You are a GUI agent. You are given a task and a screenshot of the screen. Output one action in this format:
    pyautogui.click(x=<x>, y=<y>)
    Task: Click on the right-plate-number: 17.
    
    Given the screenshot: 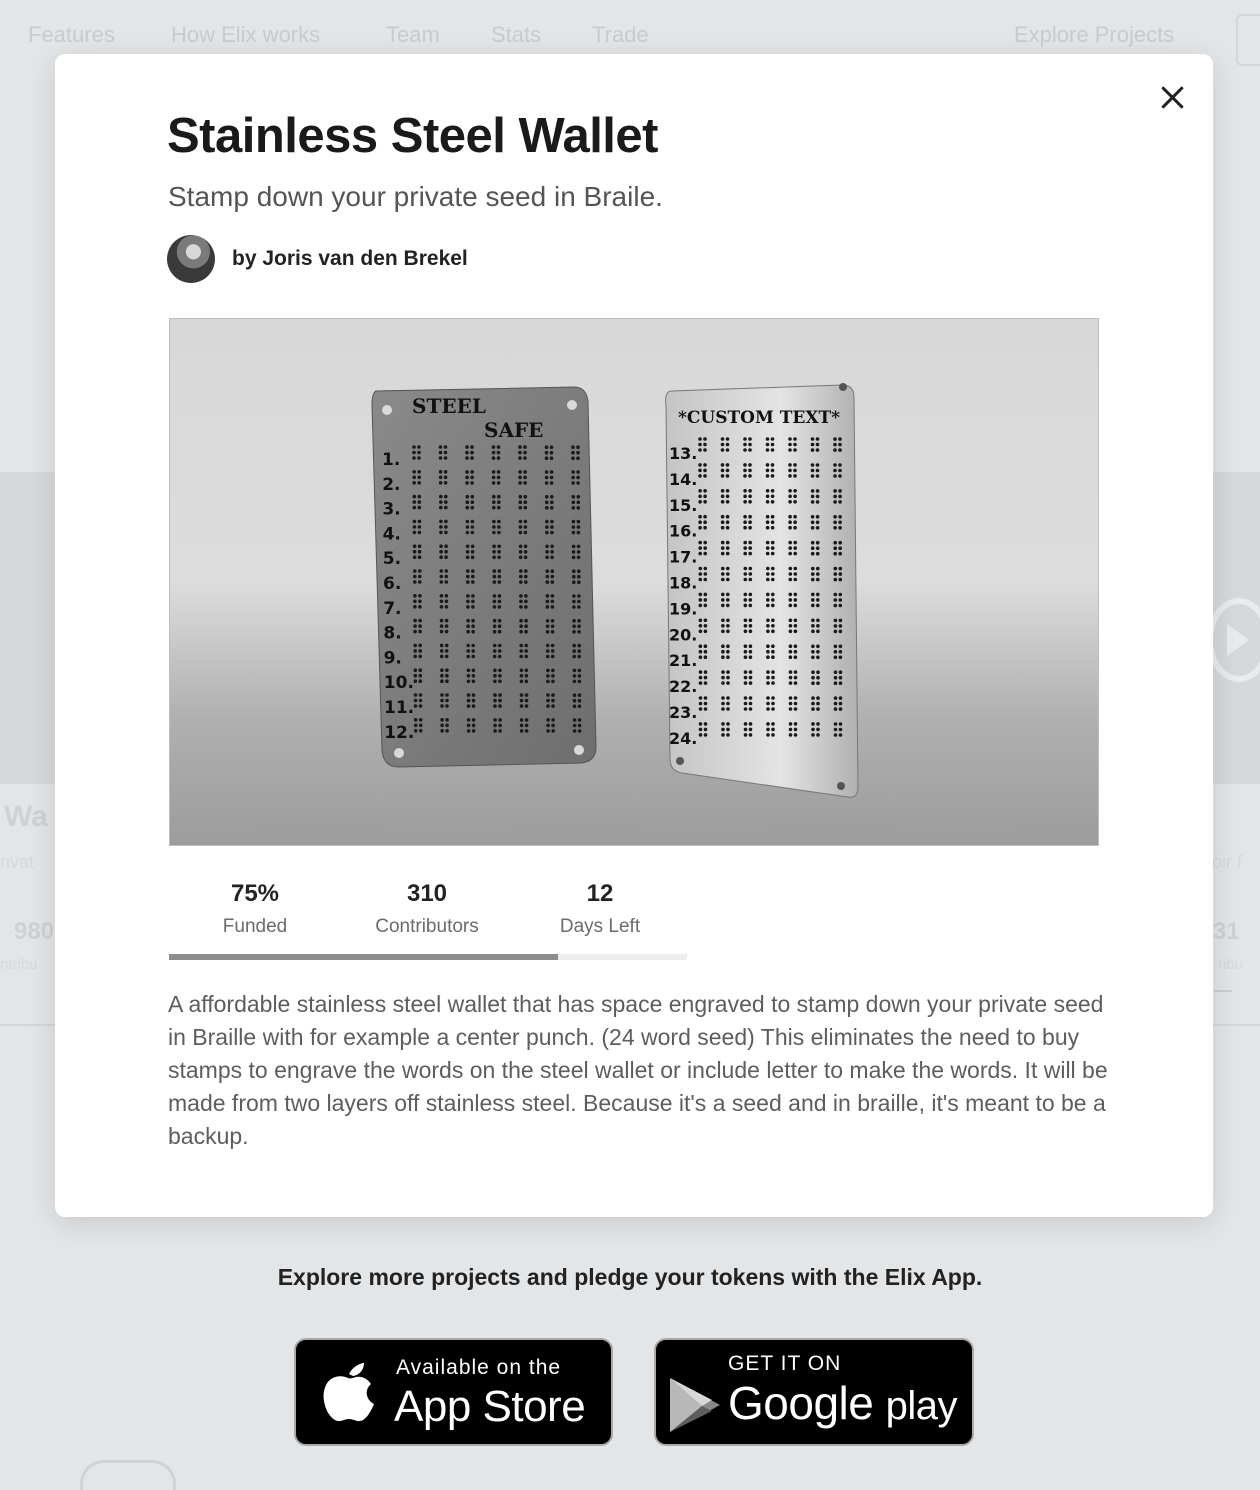 What is the action you would take?
    pyautogui.click(x=683, y=557)
    